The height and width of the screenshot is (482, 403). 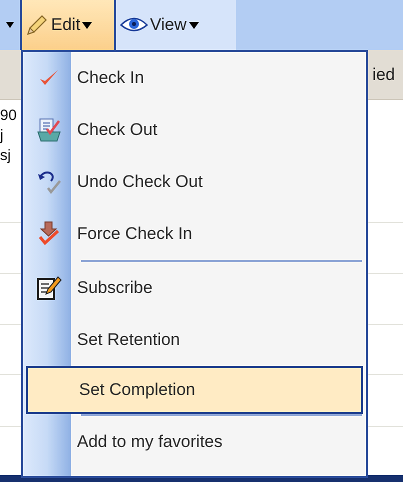 I want to click on column-header: ied, so click(x=383, y=75).